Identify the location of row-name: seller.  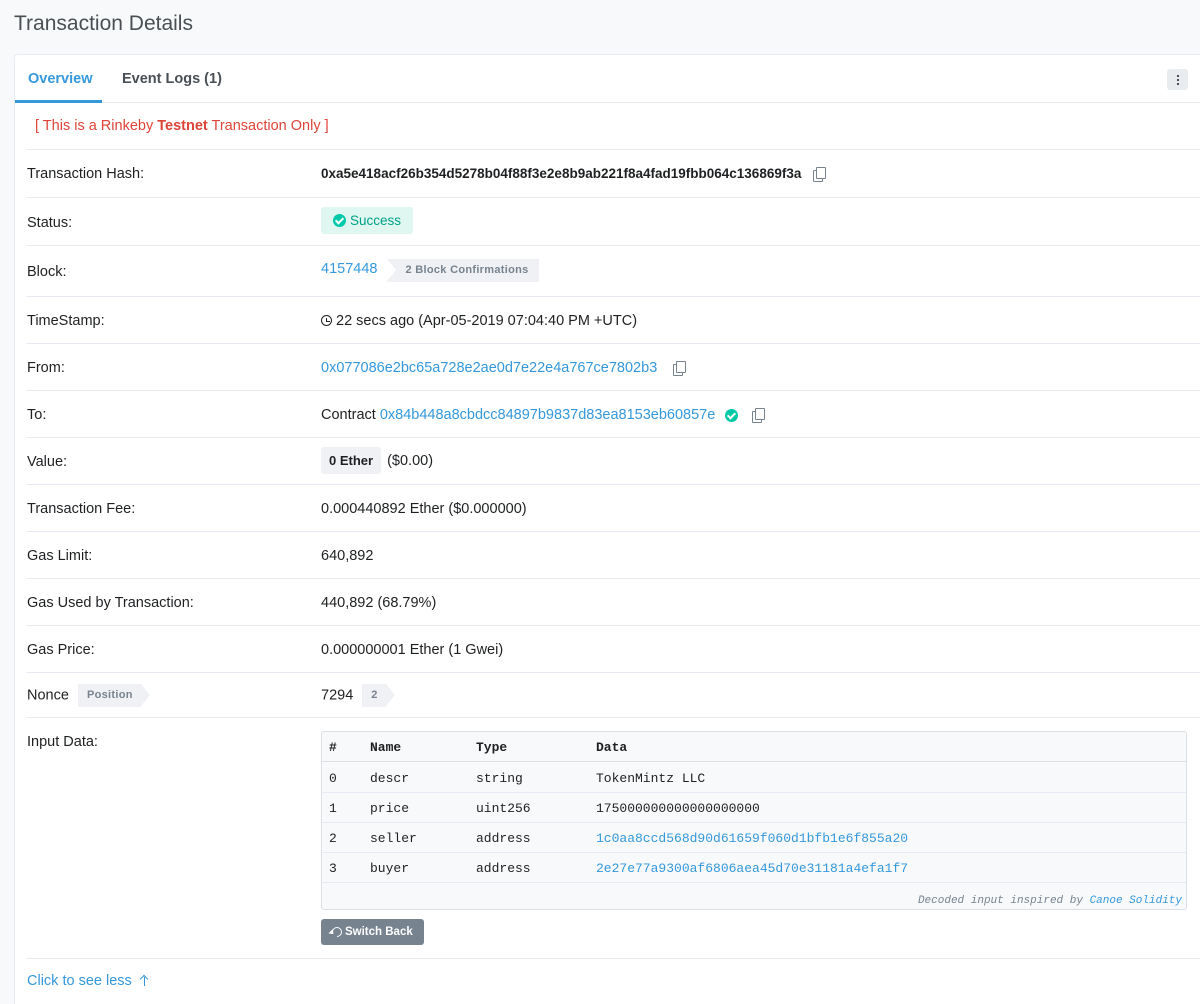
(393, 838).